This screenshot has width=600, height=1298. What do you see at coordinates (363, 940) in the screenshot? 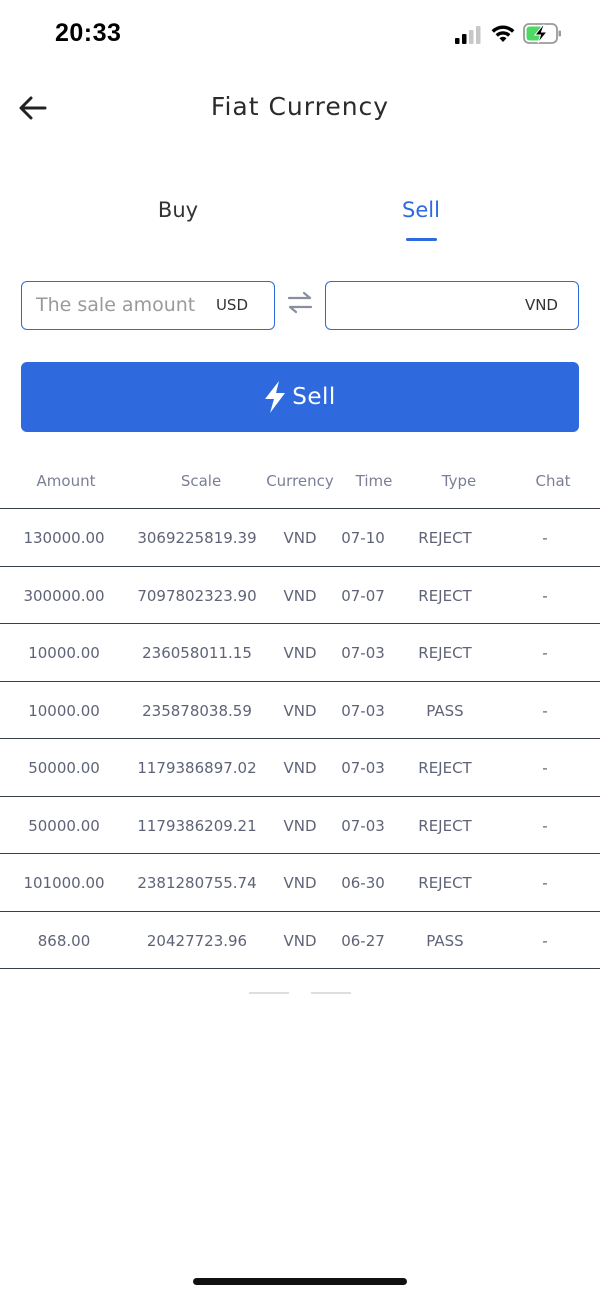
I see `cell-time: 06-27` at bounding box center [363, 940].